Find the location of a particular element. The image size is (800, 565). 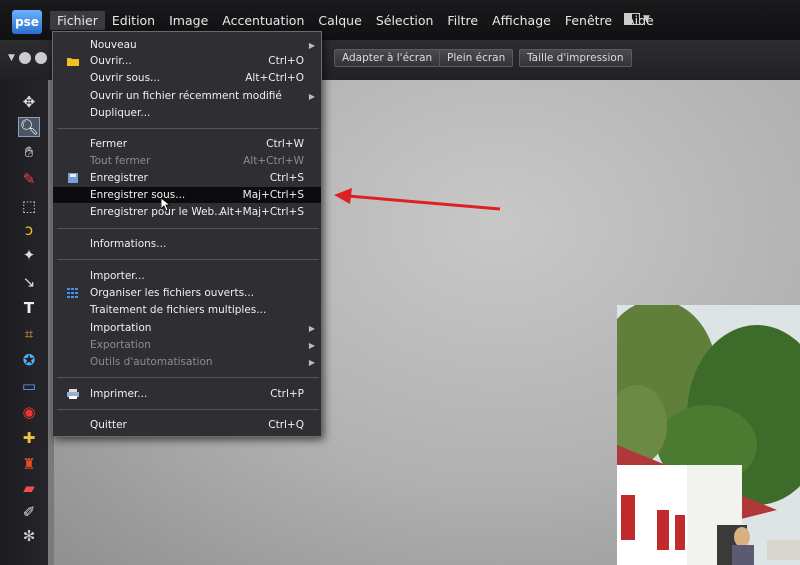

menu-item-exportation: Exportation ▶ is located at coordinates (187, 345).